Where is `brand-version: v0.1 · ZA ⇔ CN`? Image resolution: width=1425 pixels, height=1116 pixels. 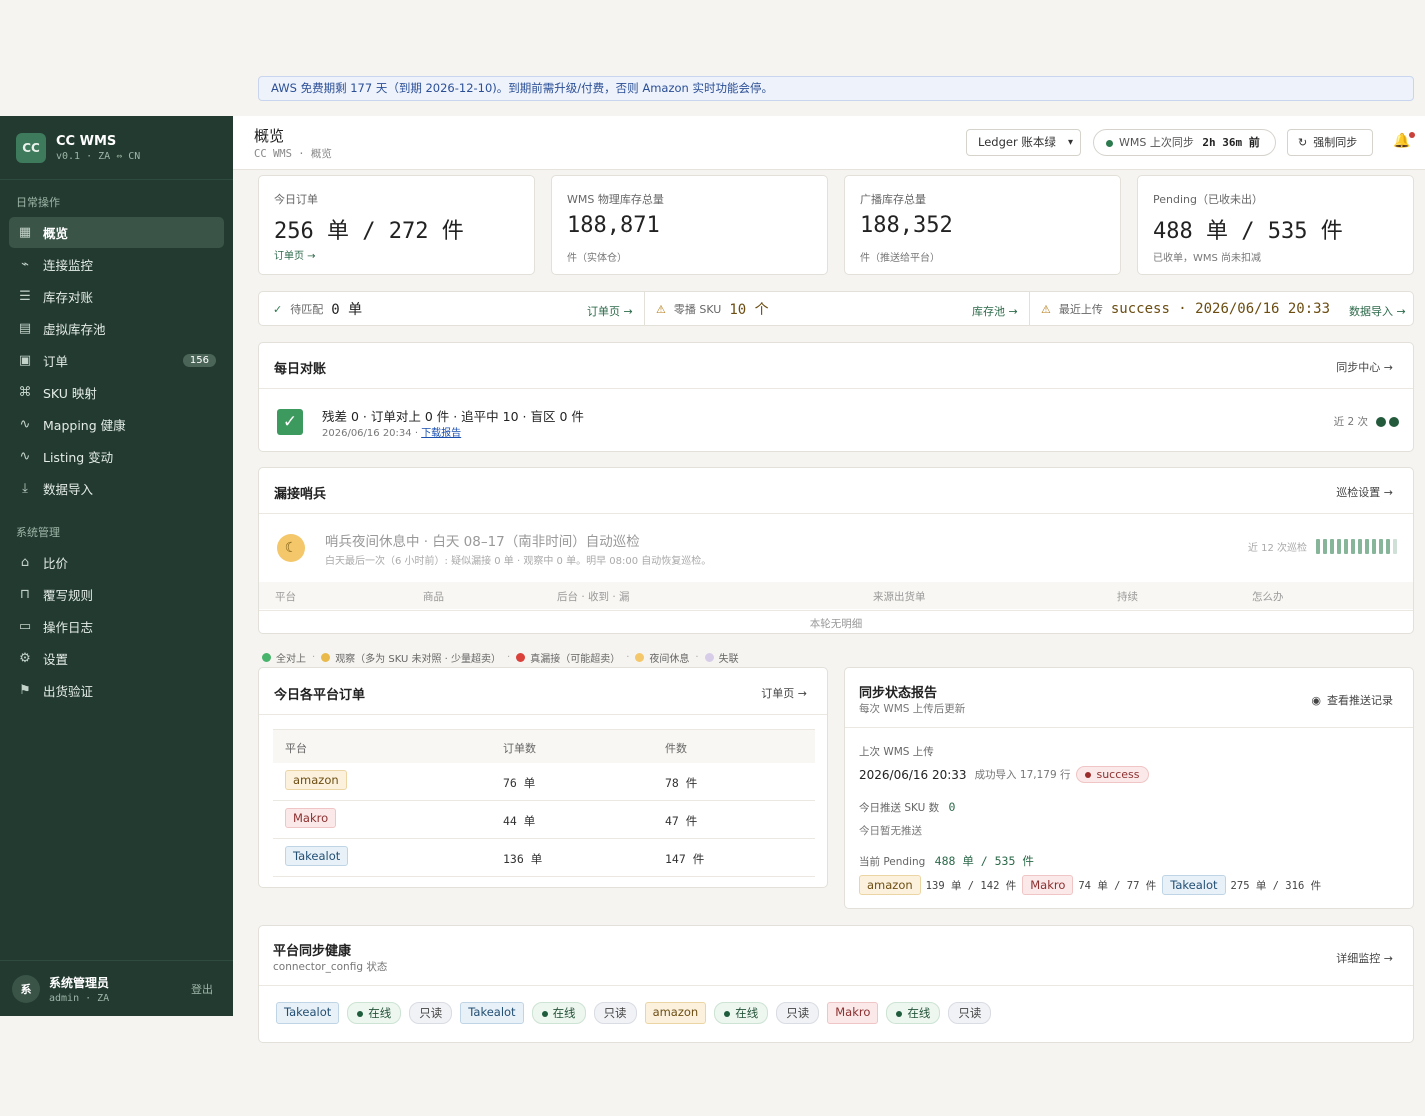 brand-version: v0.1 · ZA ⇔ CN is located at coordinates (98, 156).